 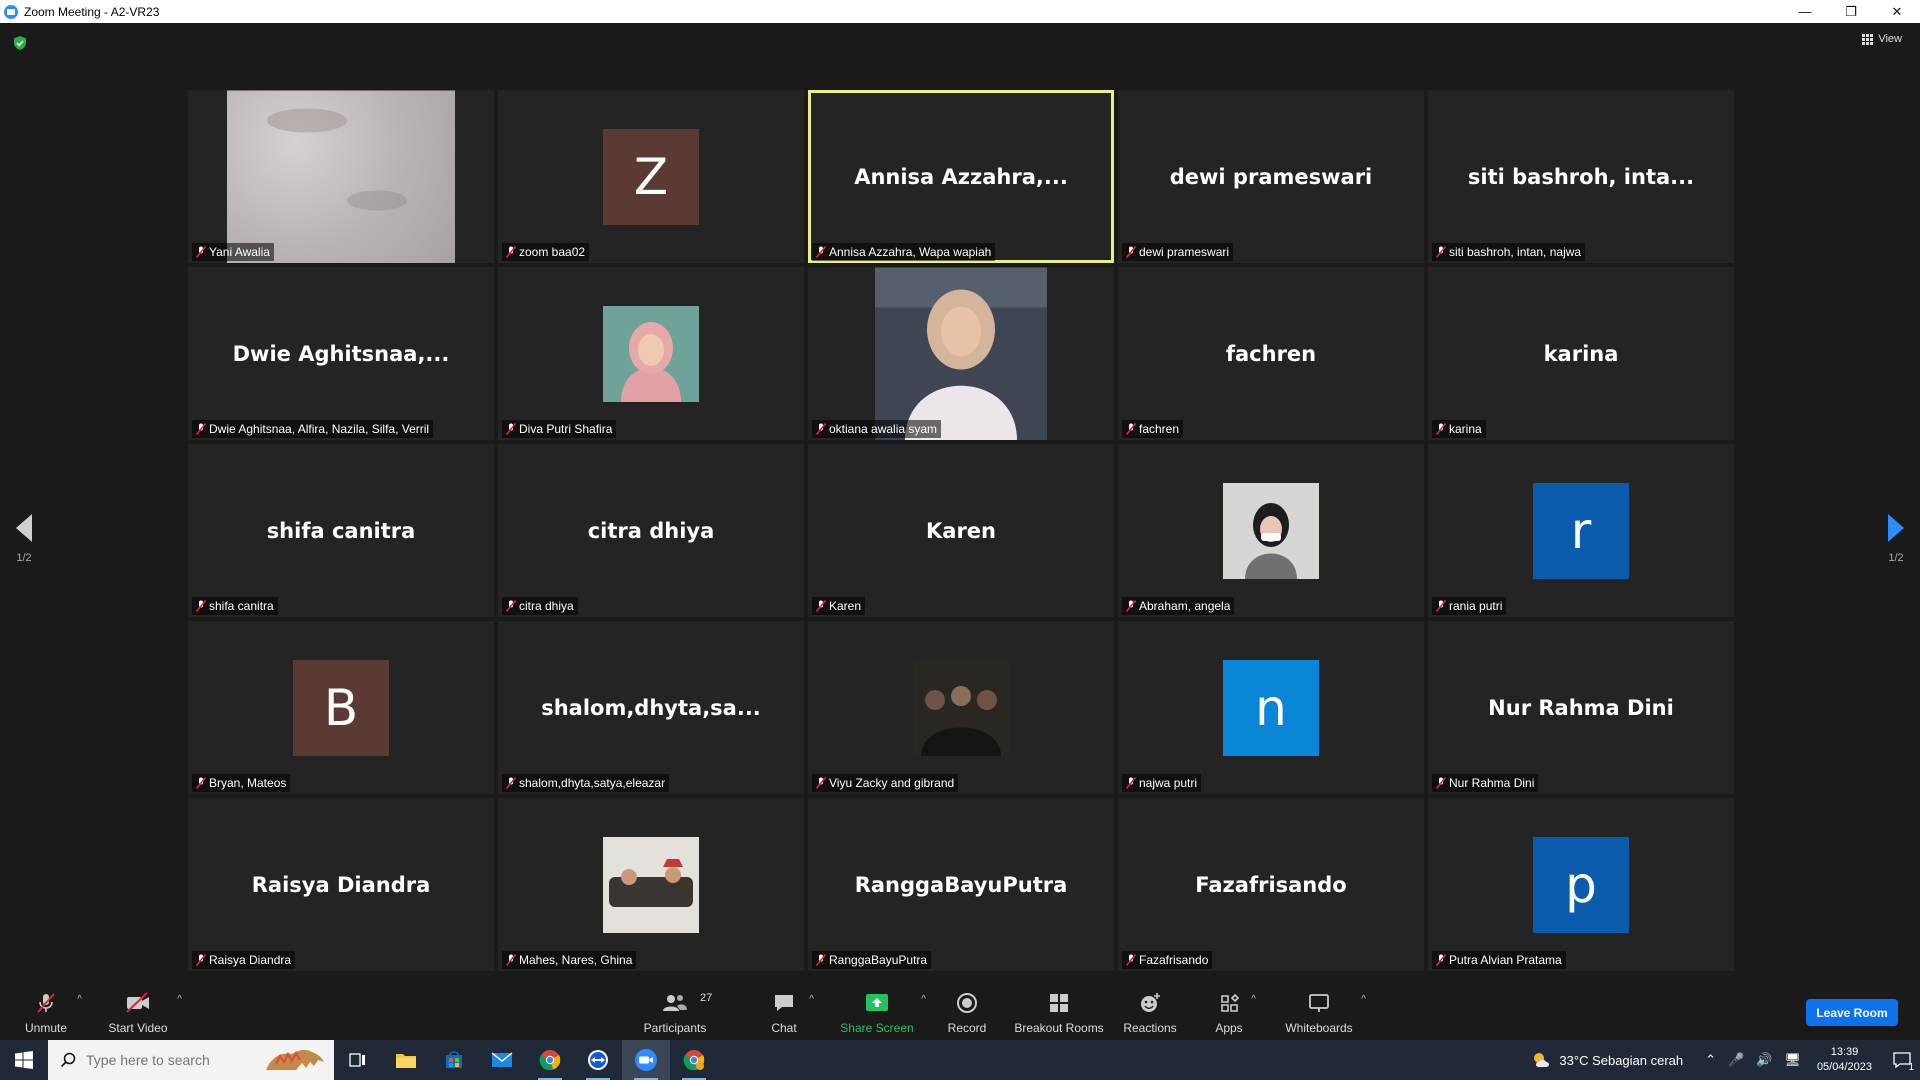 What do you see at coordinates (961, 530) in the screenshot?
I see `participant-tile: Karen Karen` at bounding box center [961, 530].